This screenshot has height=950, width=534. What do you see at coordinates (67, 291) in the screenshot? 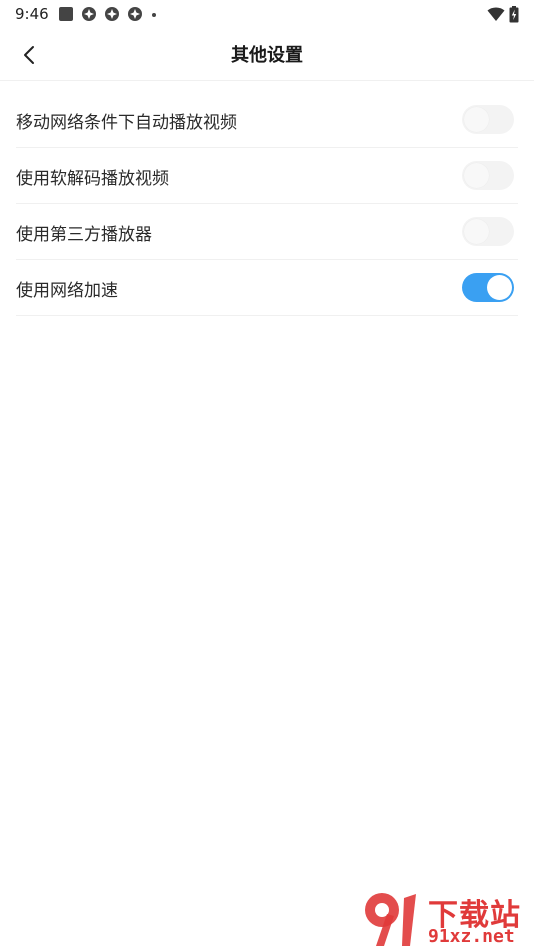
I see `setting-label: 使用网络加速` at bounding box center [67, 291].